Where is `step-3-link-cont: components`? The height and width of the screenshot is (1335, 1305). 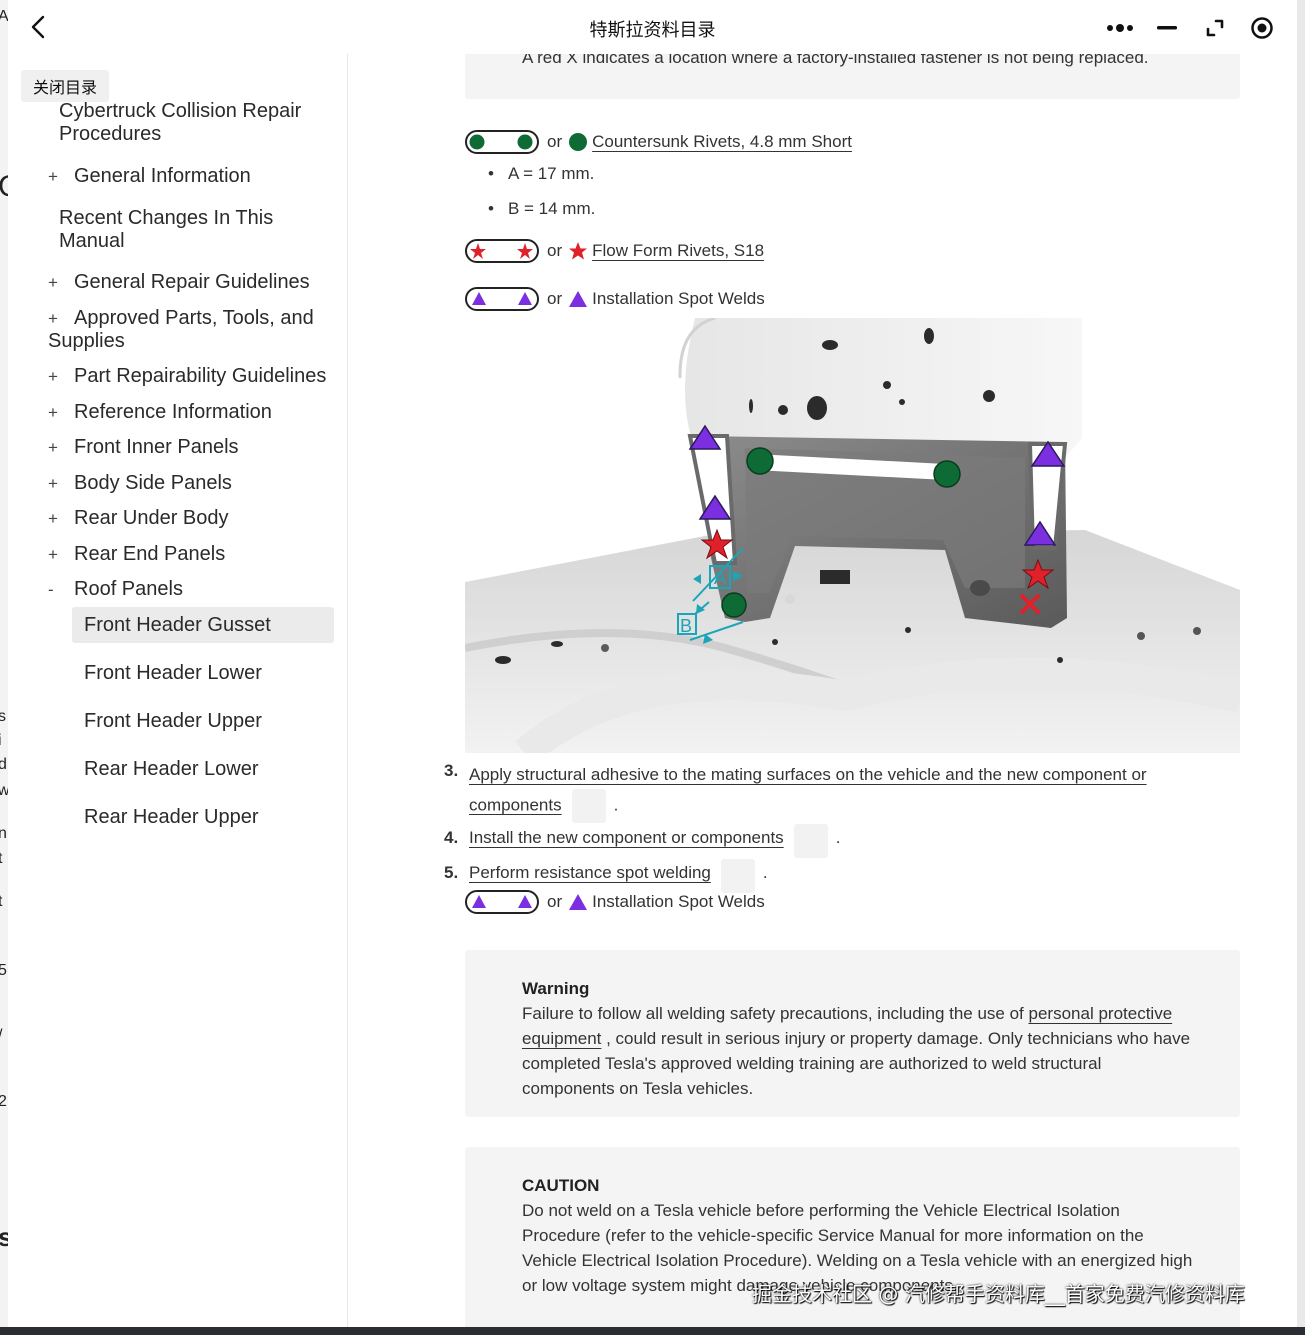
step-3-link-cont: components is located at coordinates (515, 804).